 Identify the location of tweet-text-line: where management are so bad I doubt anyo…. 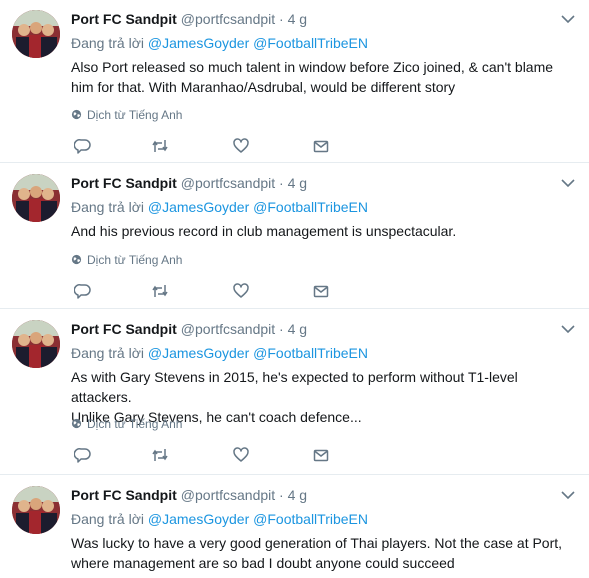
(263, 563).